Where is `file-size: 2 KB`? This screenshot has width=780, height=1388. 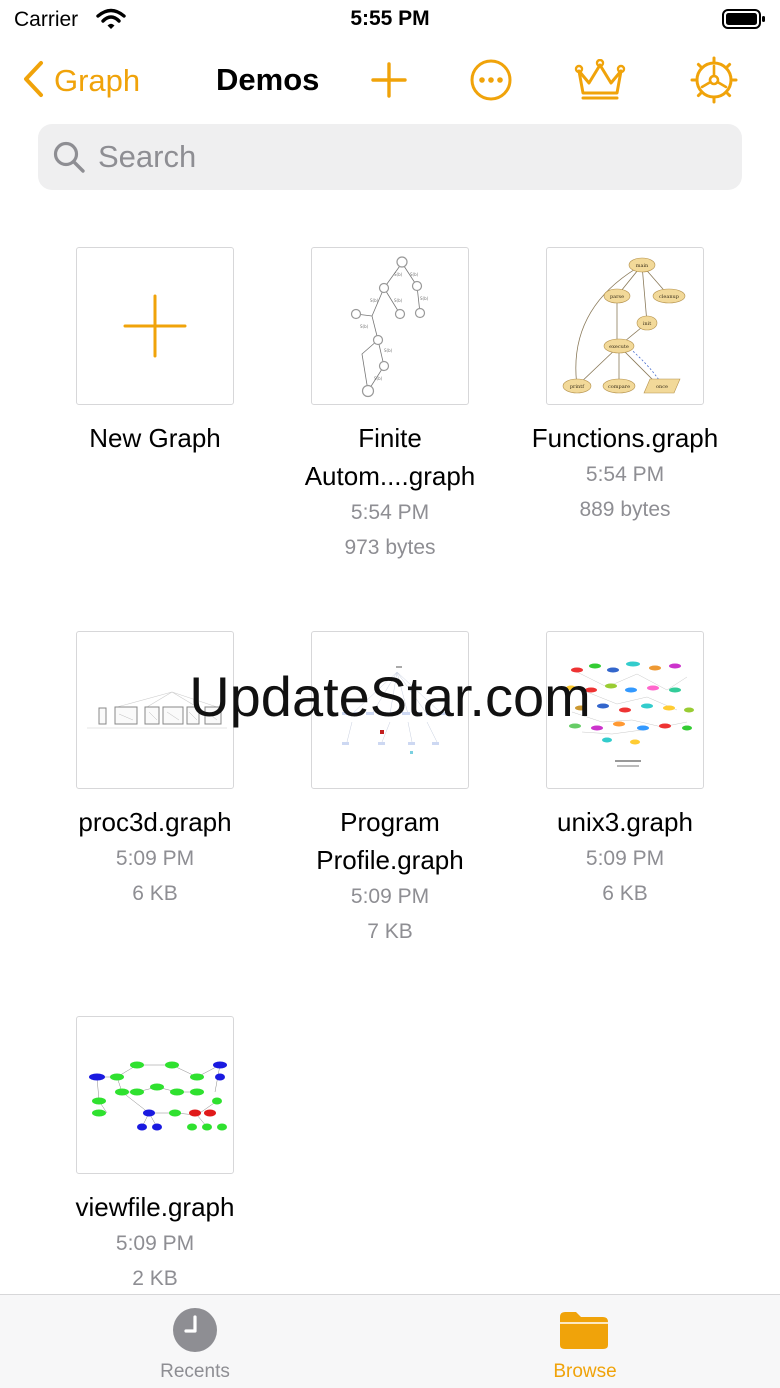
file-size: 2 KB is located at coordinates (155, 1278).